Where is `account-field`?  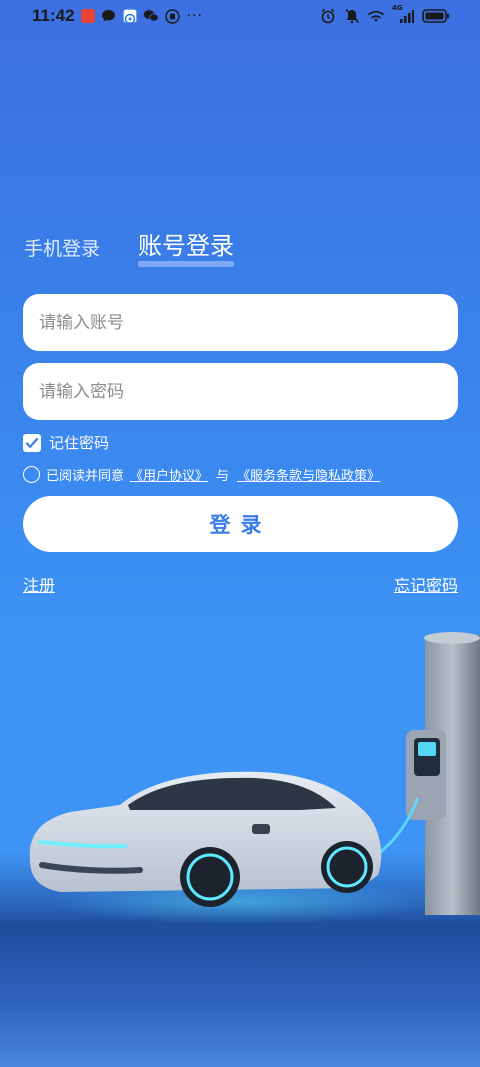 account-field is located at coordinates (240, 322).